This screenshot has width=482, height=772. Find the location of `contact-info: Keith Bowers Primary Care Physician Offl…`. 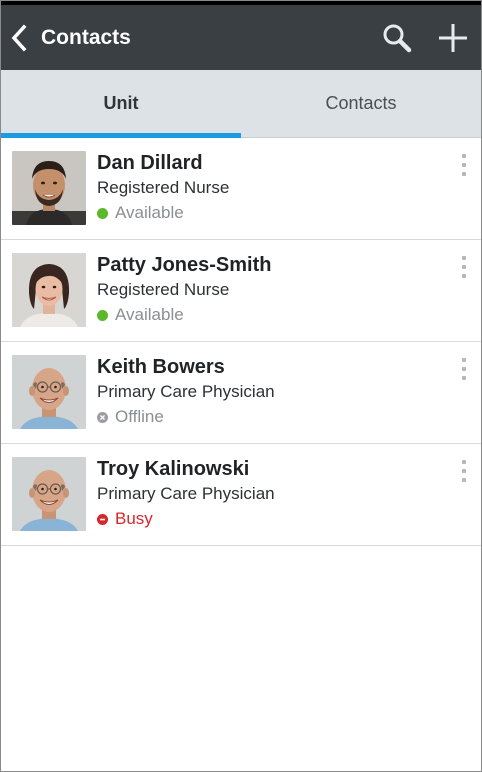

contact-info: Keith Bowers Primary Care Physician Offl… is located at coordinates (186, 399).